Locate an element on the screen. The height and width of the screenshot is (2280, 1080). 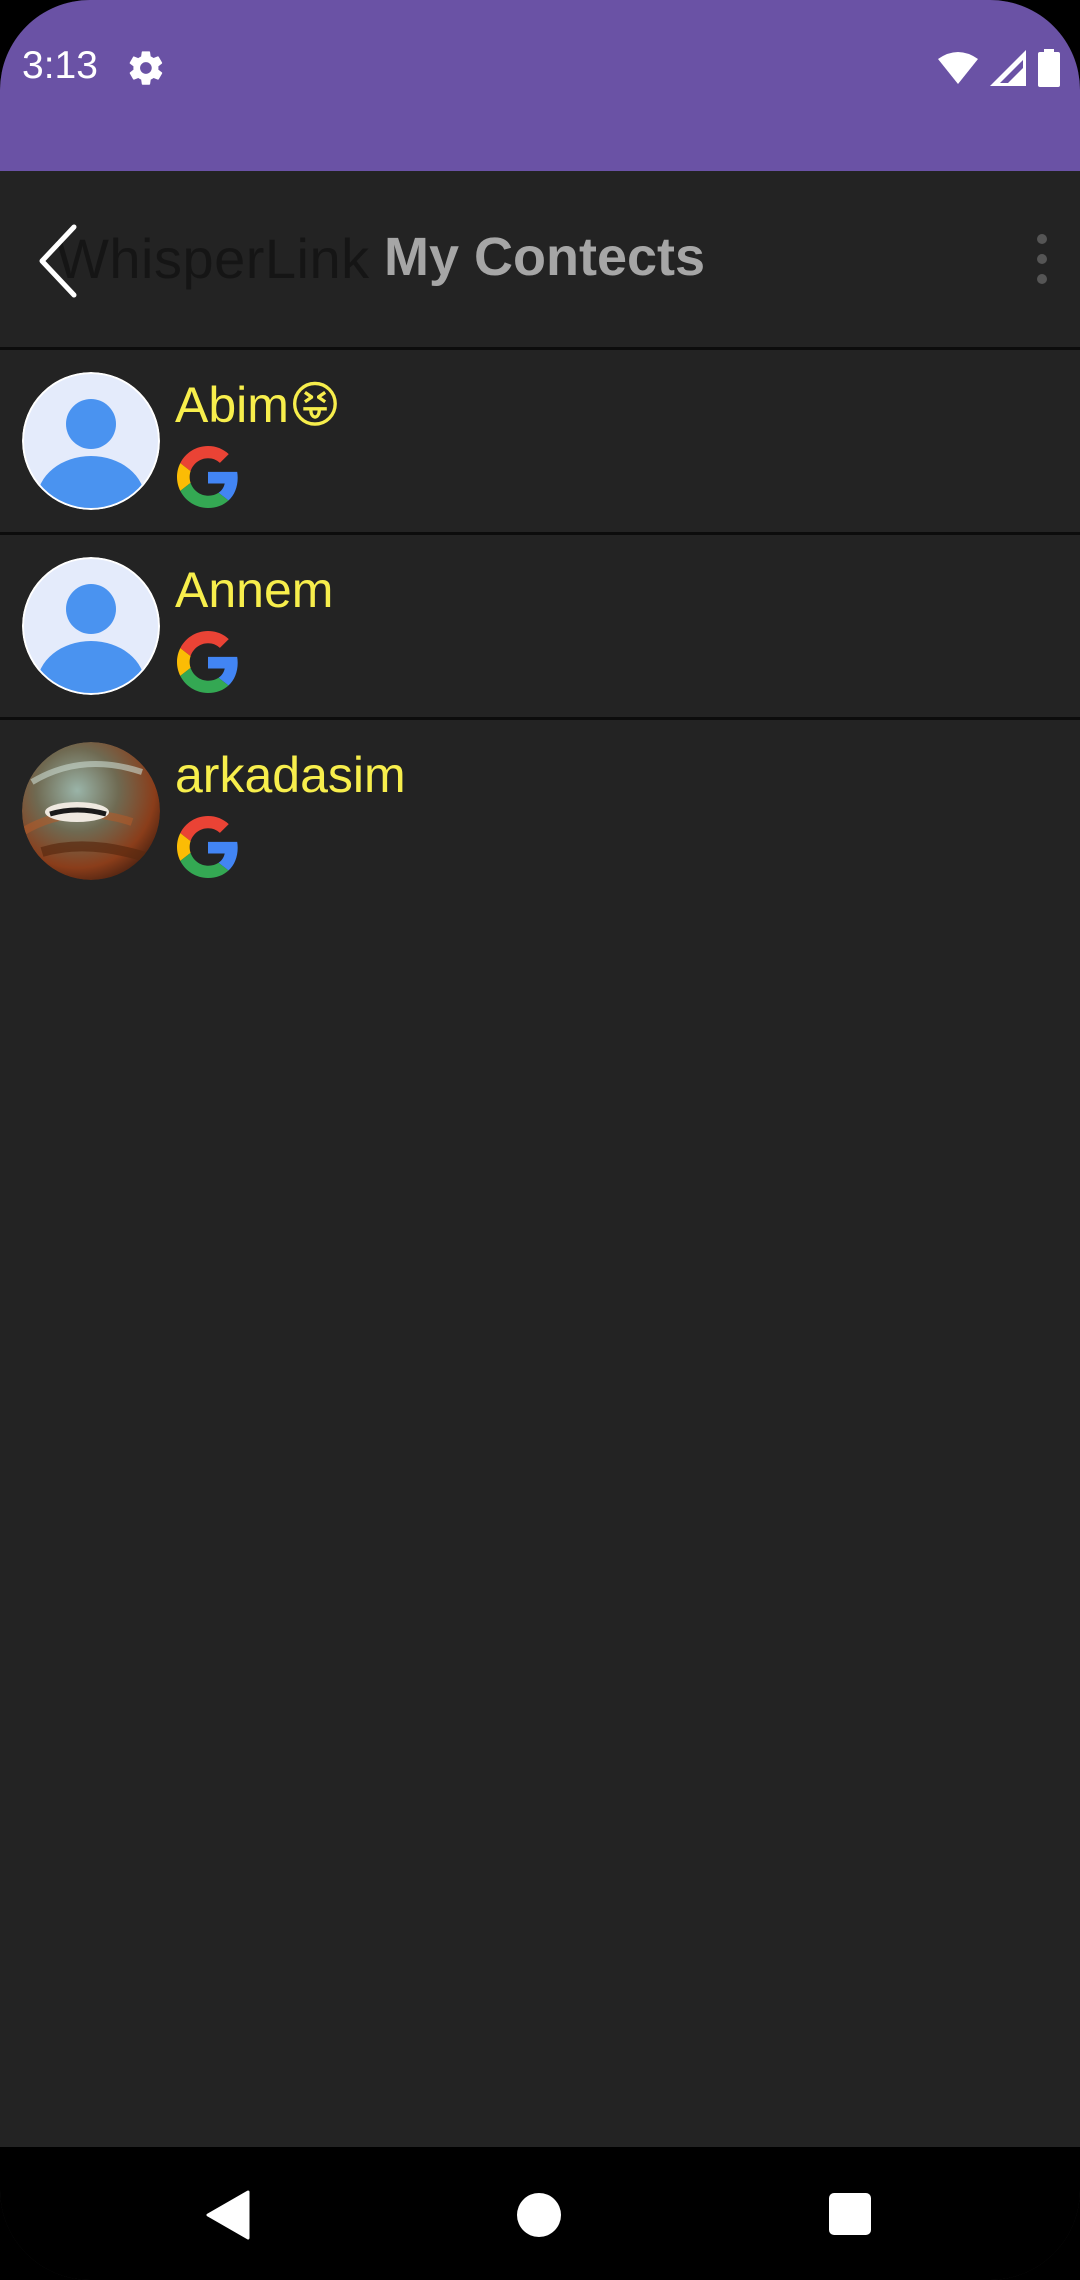
status-icons is located at coordinates (999, 68).